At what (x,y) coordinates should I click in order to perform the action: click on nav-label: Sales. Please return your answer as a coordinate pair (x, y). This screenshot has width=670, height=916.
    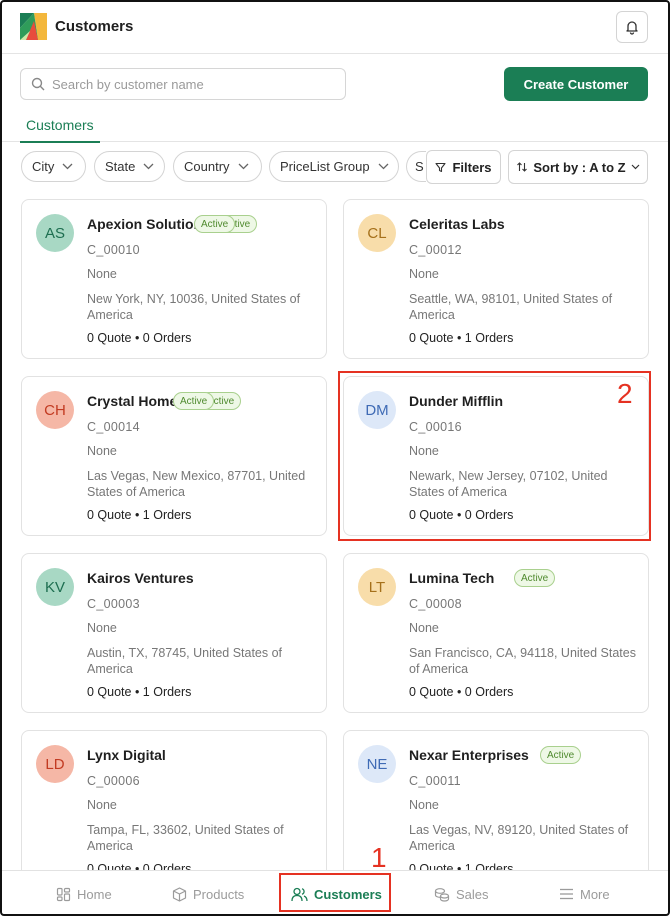
    Looking at the image, I should click on (472, 894).